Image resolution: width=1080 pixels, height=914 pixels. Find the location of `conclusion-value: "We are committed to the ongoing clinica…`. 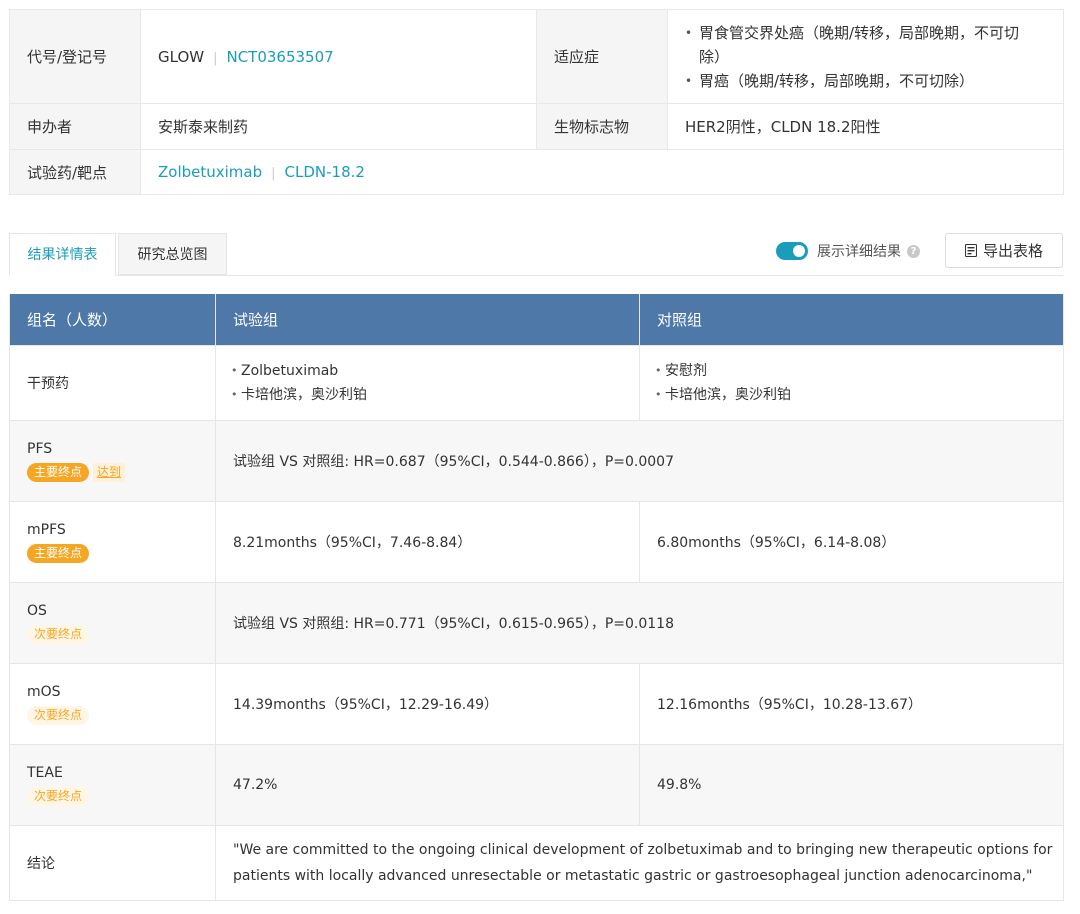

conclusion-value: "We are committed to the ongoing clinica… is located at coordinates (639, 863).